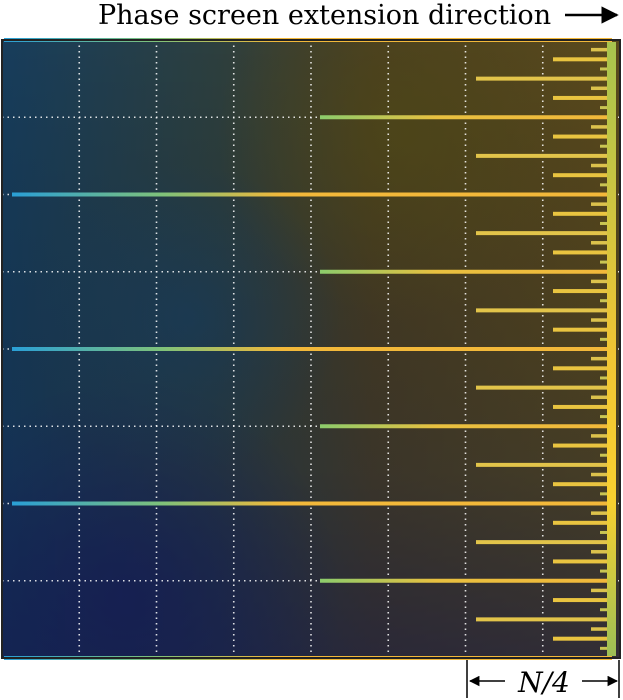 This screenshot has height=700, width=623. Describe the element at coordinates (324, 15) in the screenshot. I see `figure-title: Phase screen extension direction` at that location.